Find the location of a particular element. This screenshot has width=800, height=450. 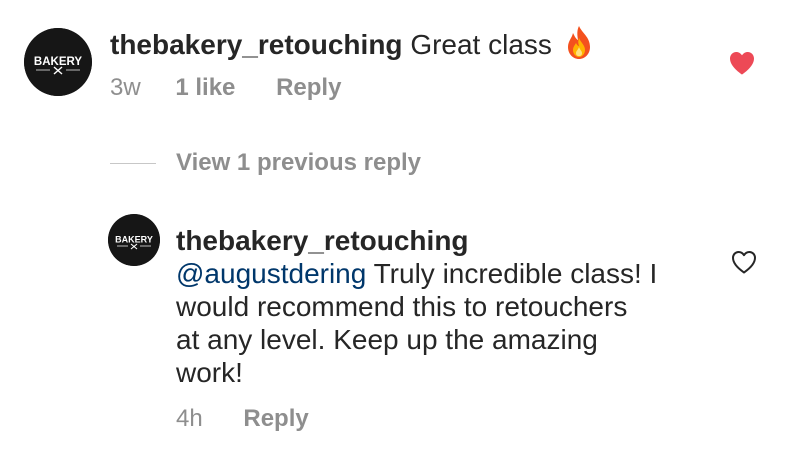

fire-icon is located at coordinates (579, 42).